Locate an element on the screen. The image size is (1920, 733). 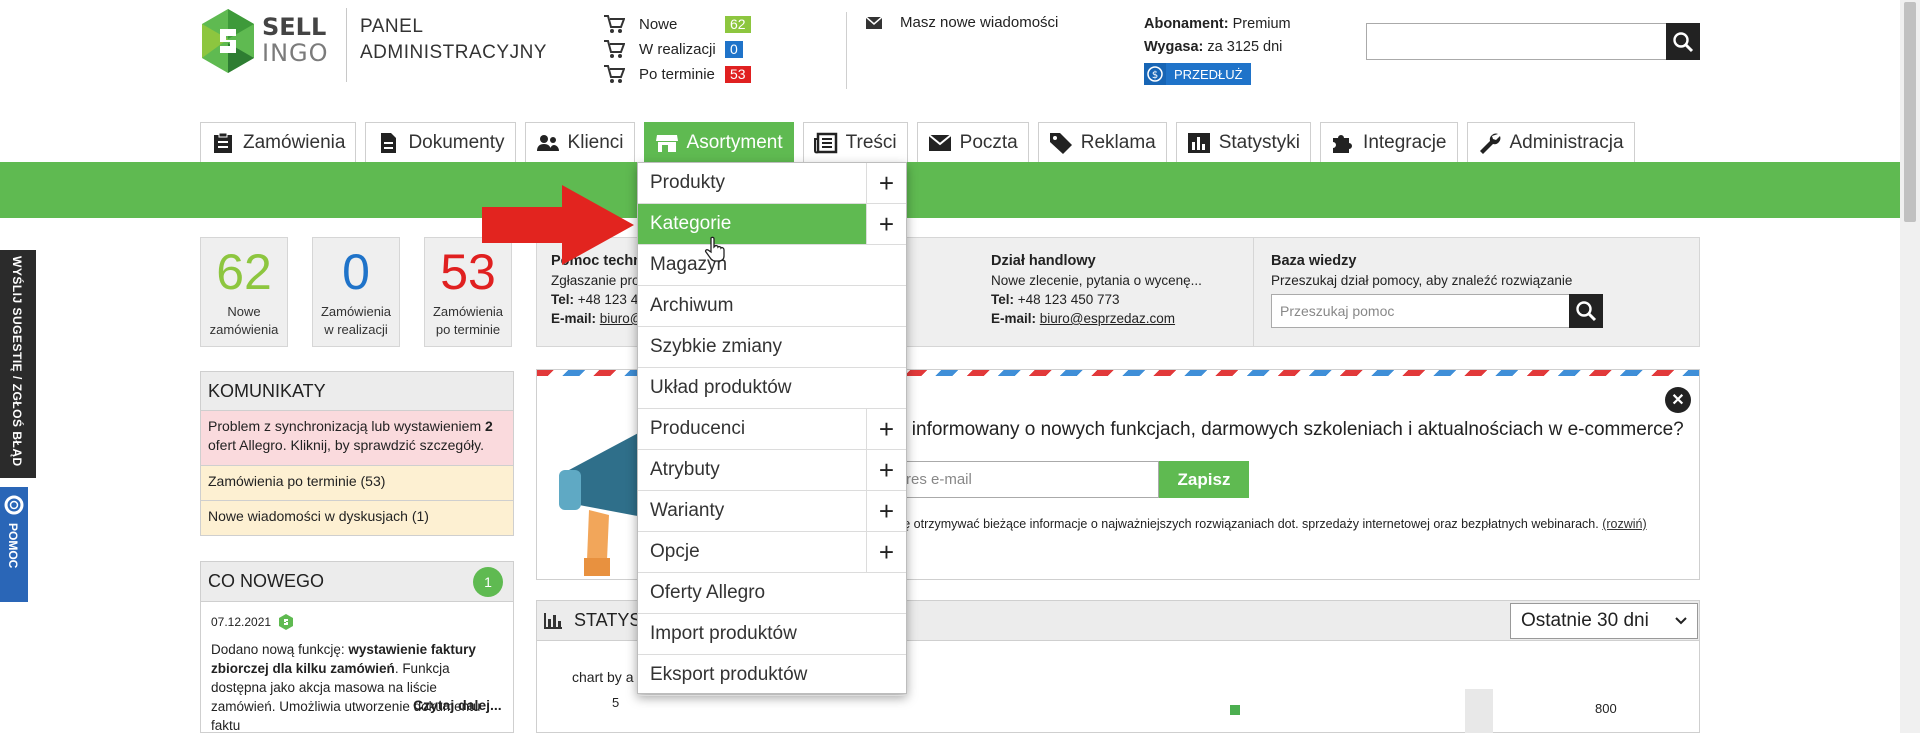
menu-item-uklad-produktow: Układ produktów is located at coordinates (772, 388).